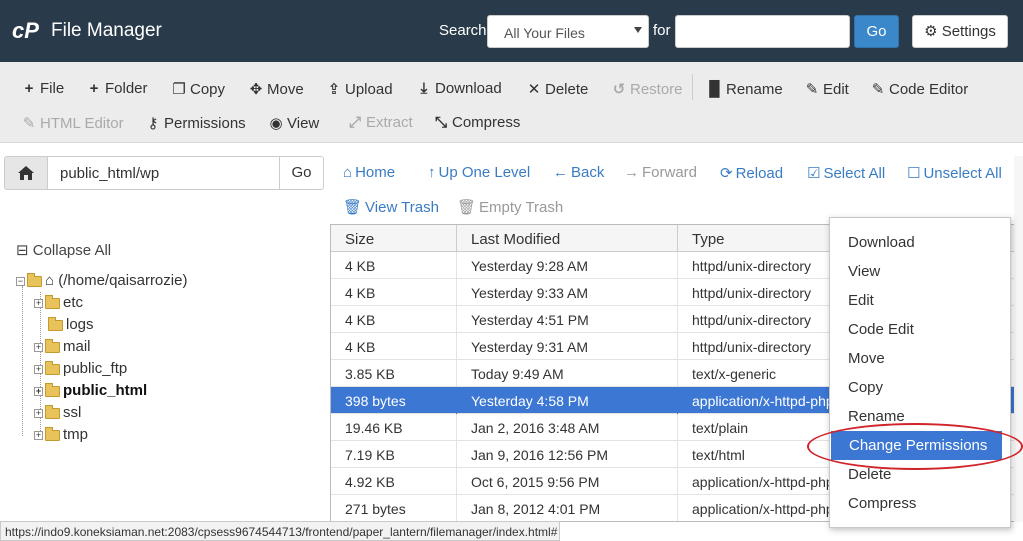  I want to click on nav-unselect-all: ☐ Unselect All, so click(954, 173).